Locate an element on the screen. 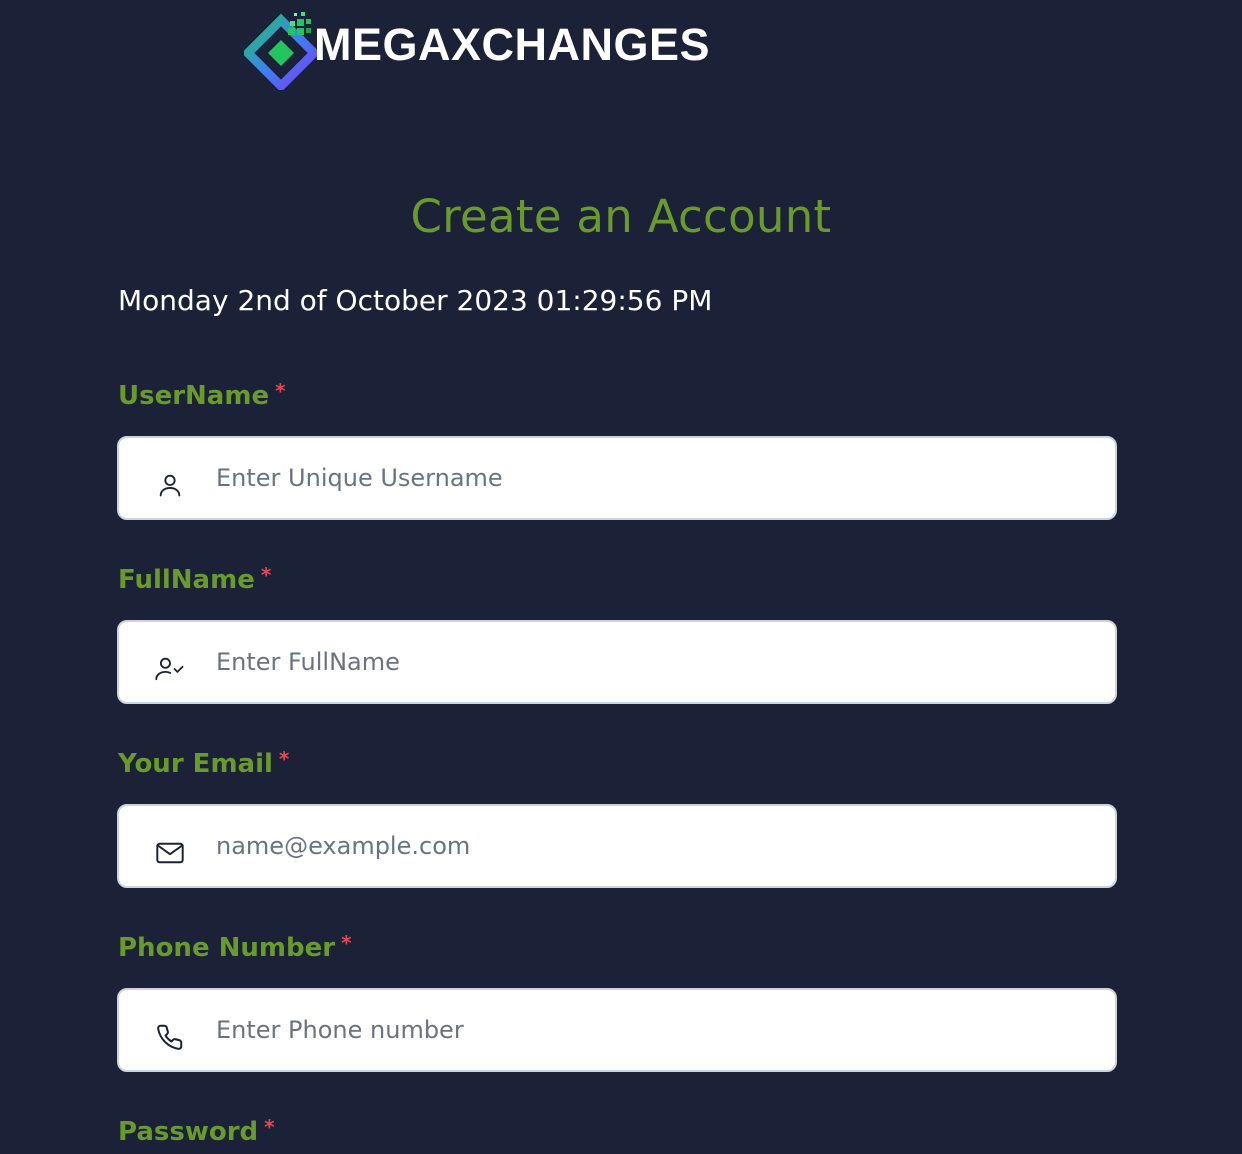 The height and width of the screenshot is (1154, 1242). phone-input is located at coordinates (646, 1030).